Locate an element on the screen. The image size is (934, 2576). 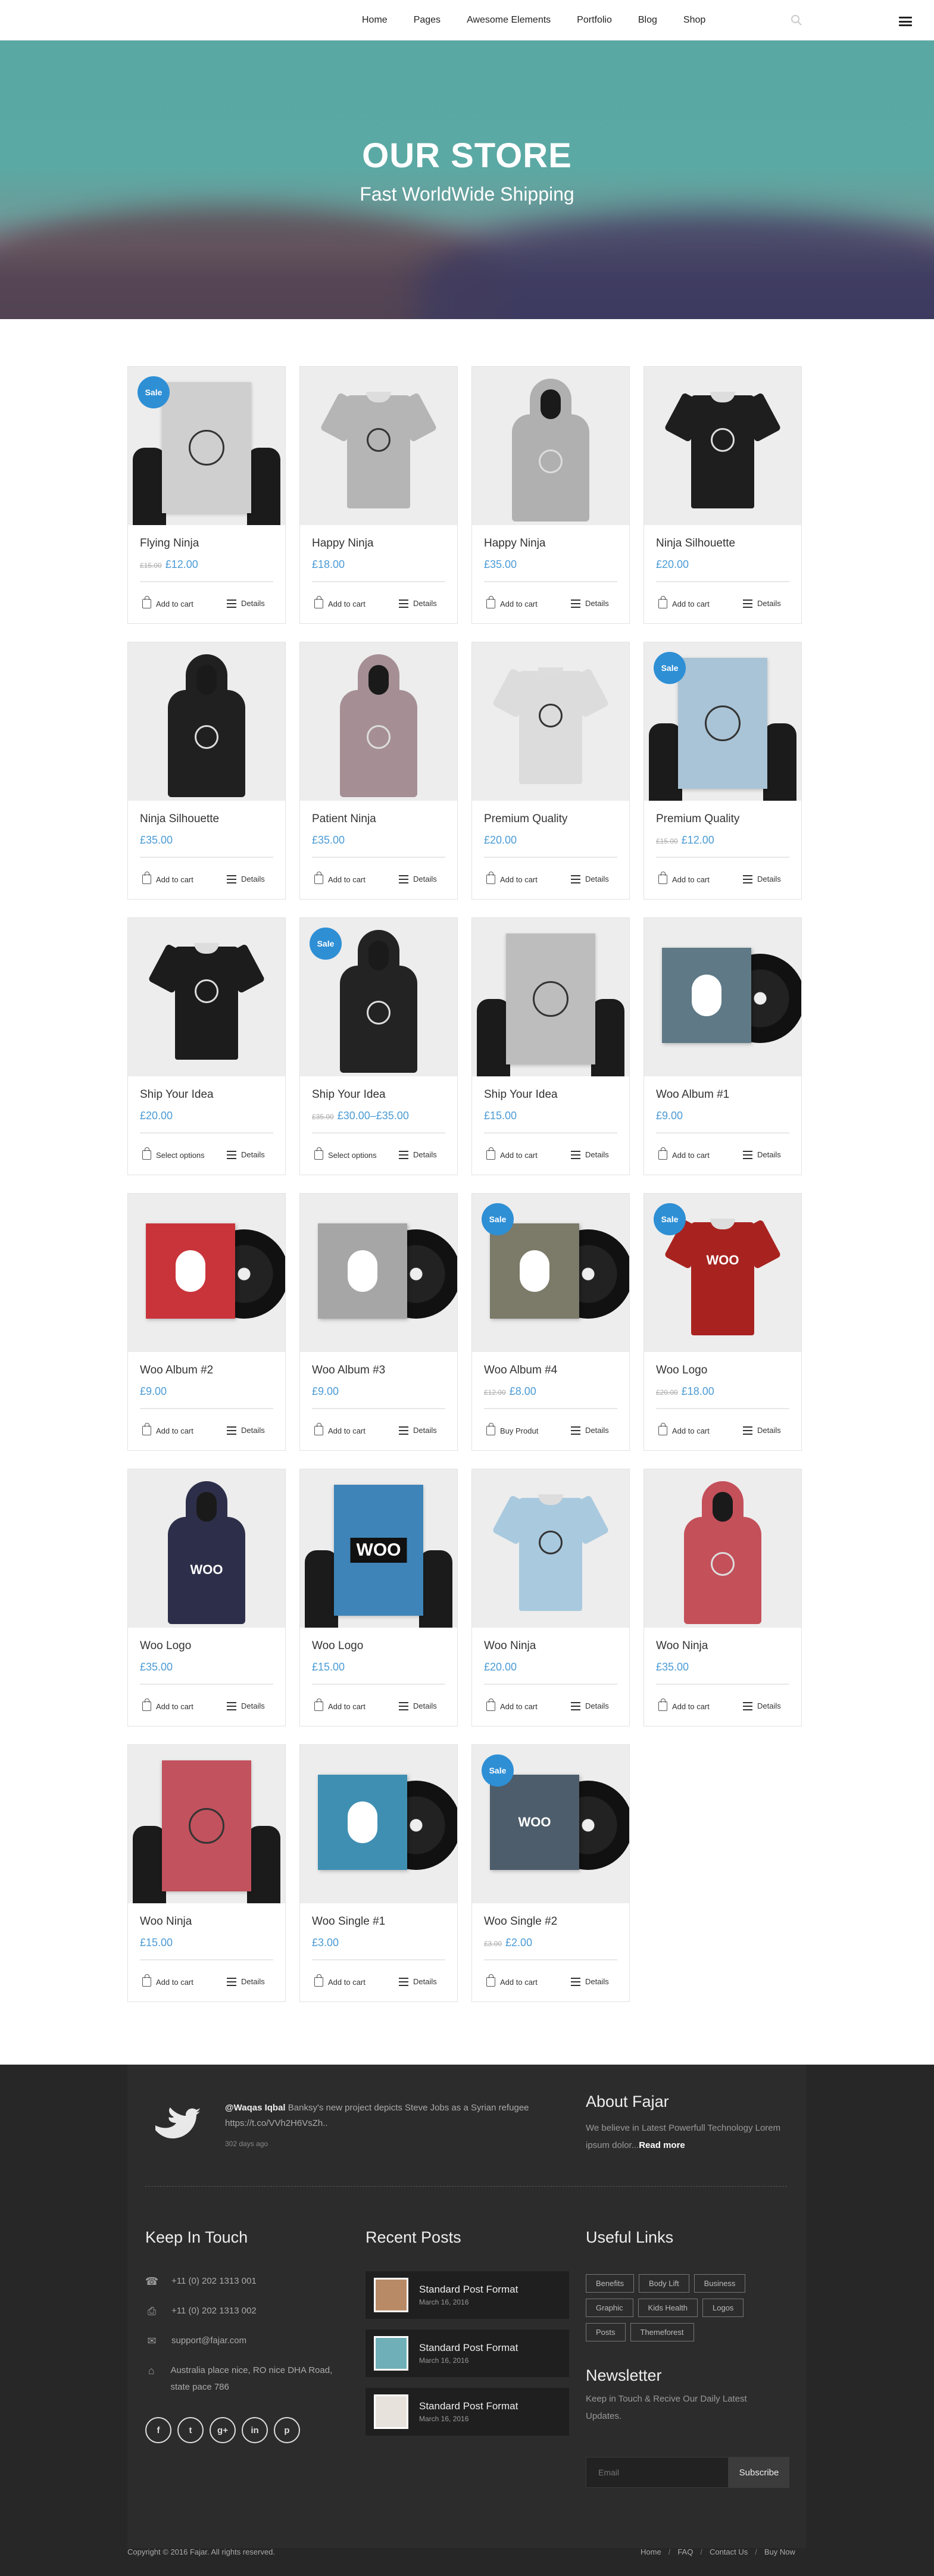
product-title: Woo Single #1 is located at coordinates (349, 1921).